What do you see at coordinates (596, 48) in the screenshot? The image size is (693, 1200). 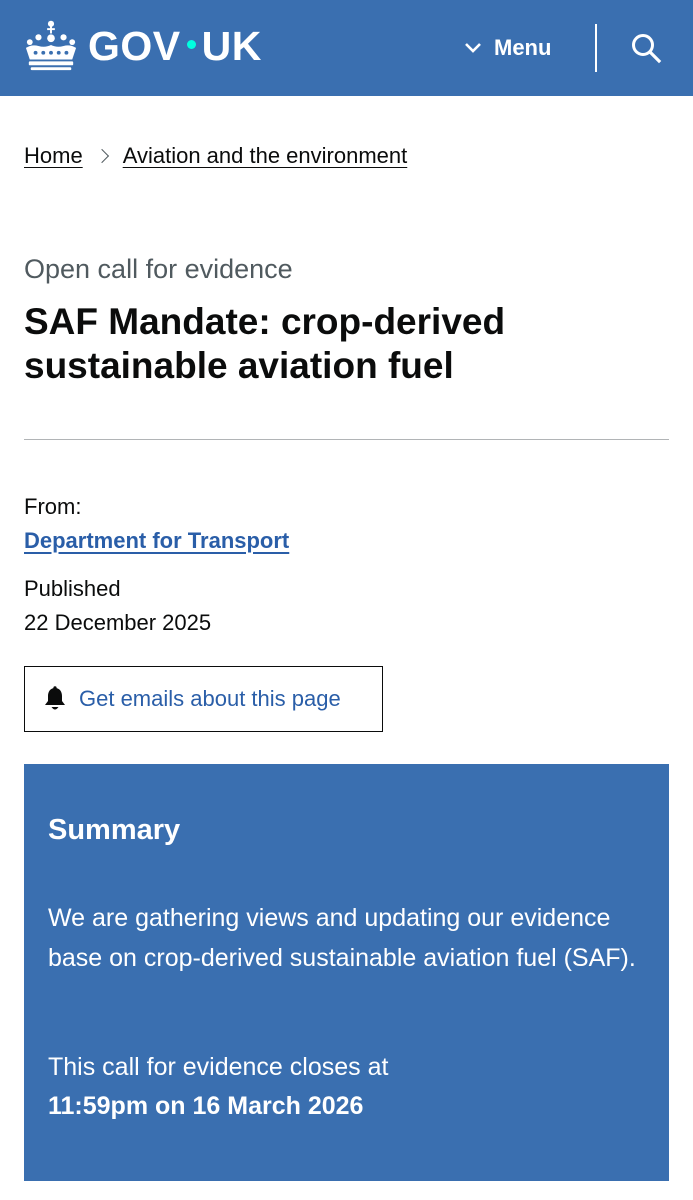 I see `header-divider` at bounding box center [596, 48].